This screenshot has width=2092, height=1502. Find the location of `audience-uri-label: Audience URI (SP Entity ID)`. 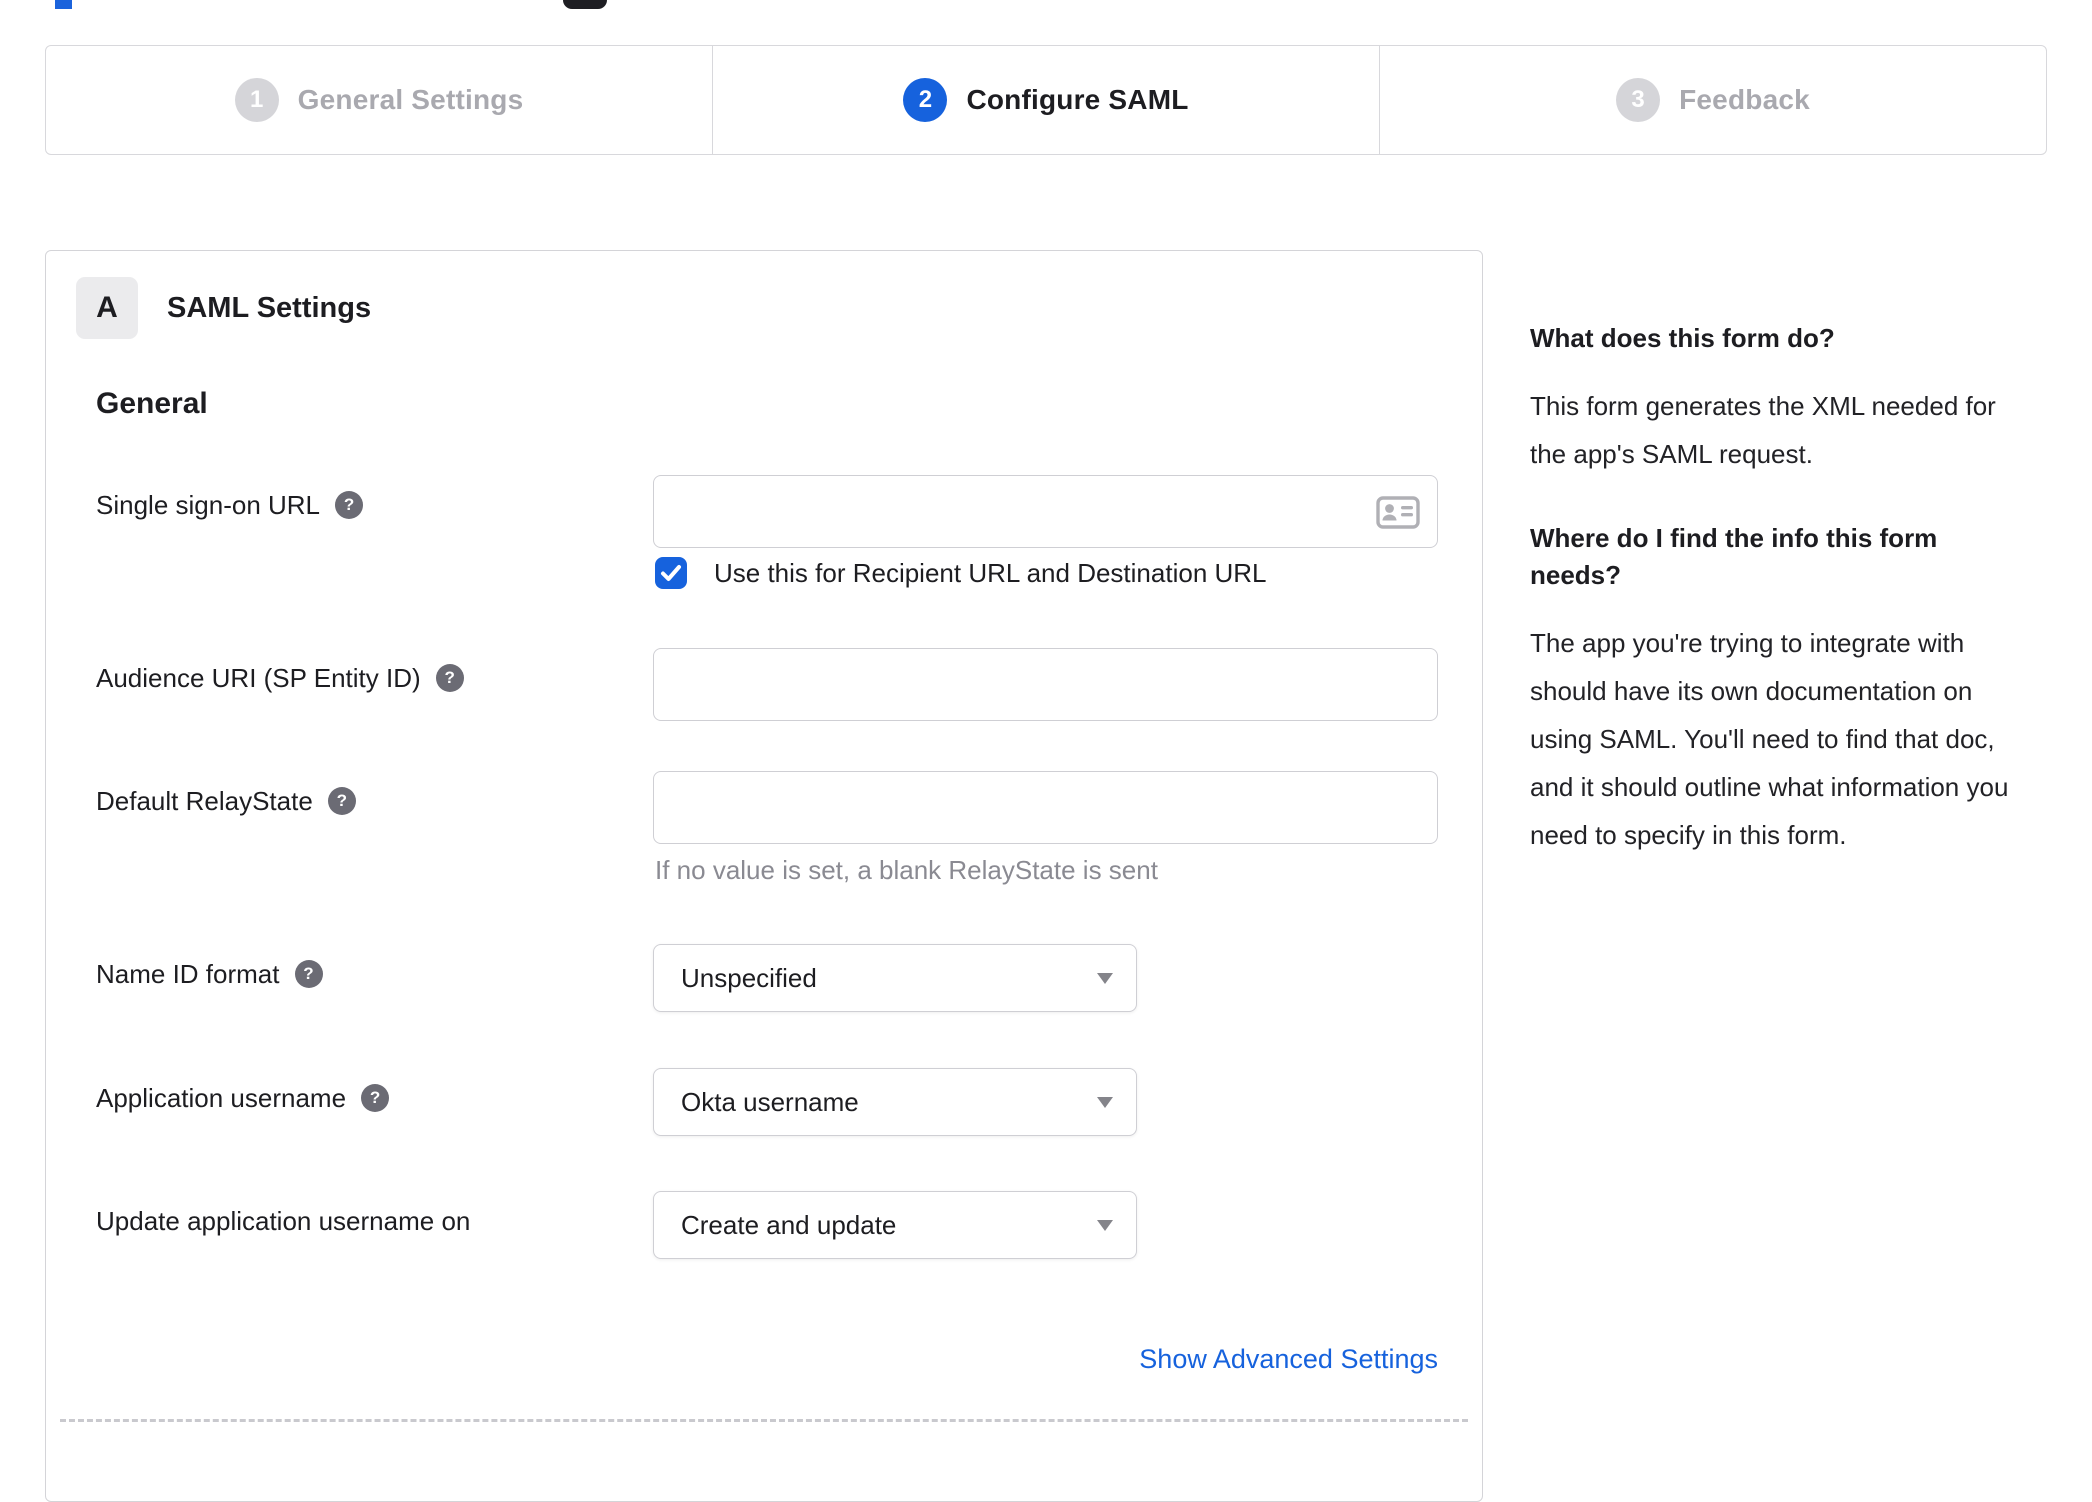

audience-uri-label: Audience URI (SP Entity ID) is located at coordinates (258, 677).